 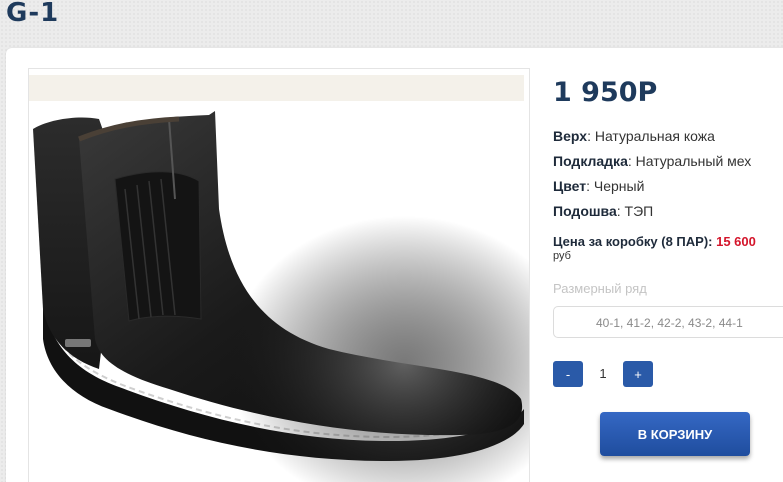 What do you see at coordinates (570, 136) in the screenshot?
I see `spec-label: Верх` at bounding box center [570, 136].